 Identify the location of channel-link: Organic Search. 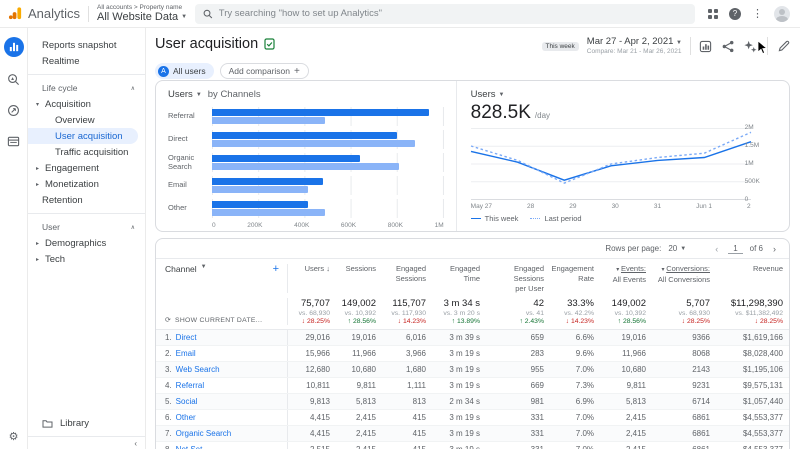
(204, 433).